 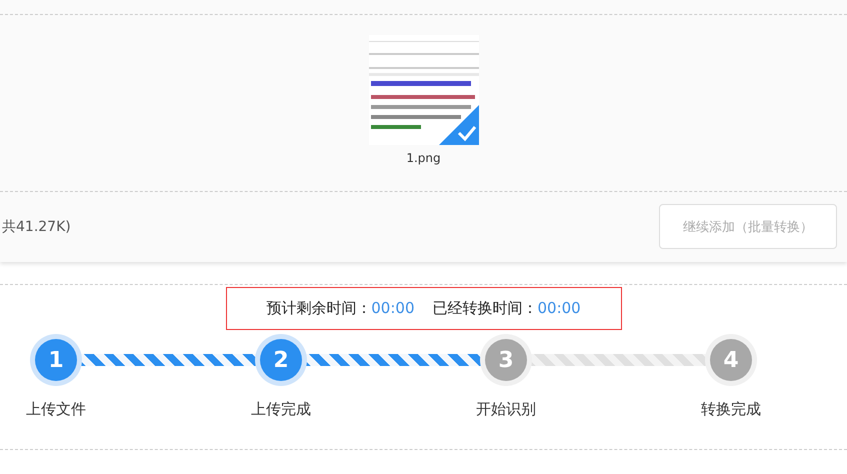 I want to click on step-number: 3, so click(x=506, y=360).